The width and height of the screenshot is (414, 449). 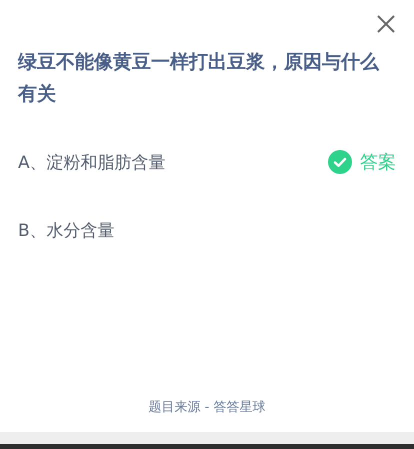 What do you see at coordinates (207, 162) in the screenshot?
I see `answer-option: A、淀粉和脂肪含量 答案` at bounding box center [207, 162].